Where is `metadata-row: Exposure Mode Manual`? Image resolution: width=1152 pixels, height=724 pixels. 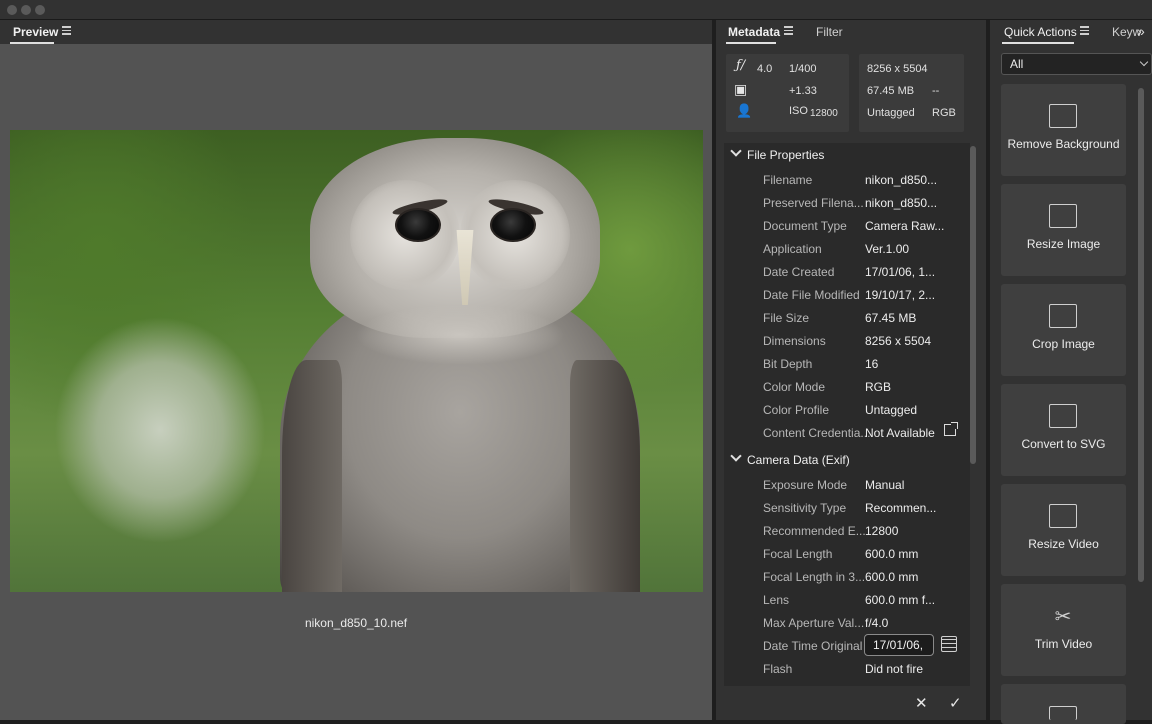
metadata-row: Exposure Mode Manual is located at coordinates (847, 485).